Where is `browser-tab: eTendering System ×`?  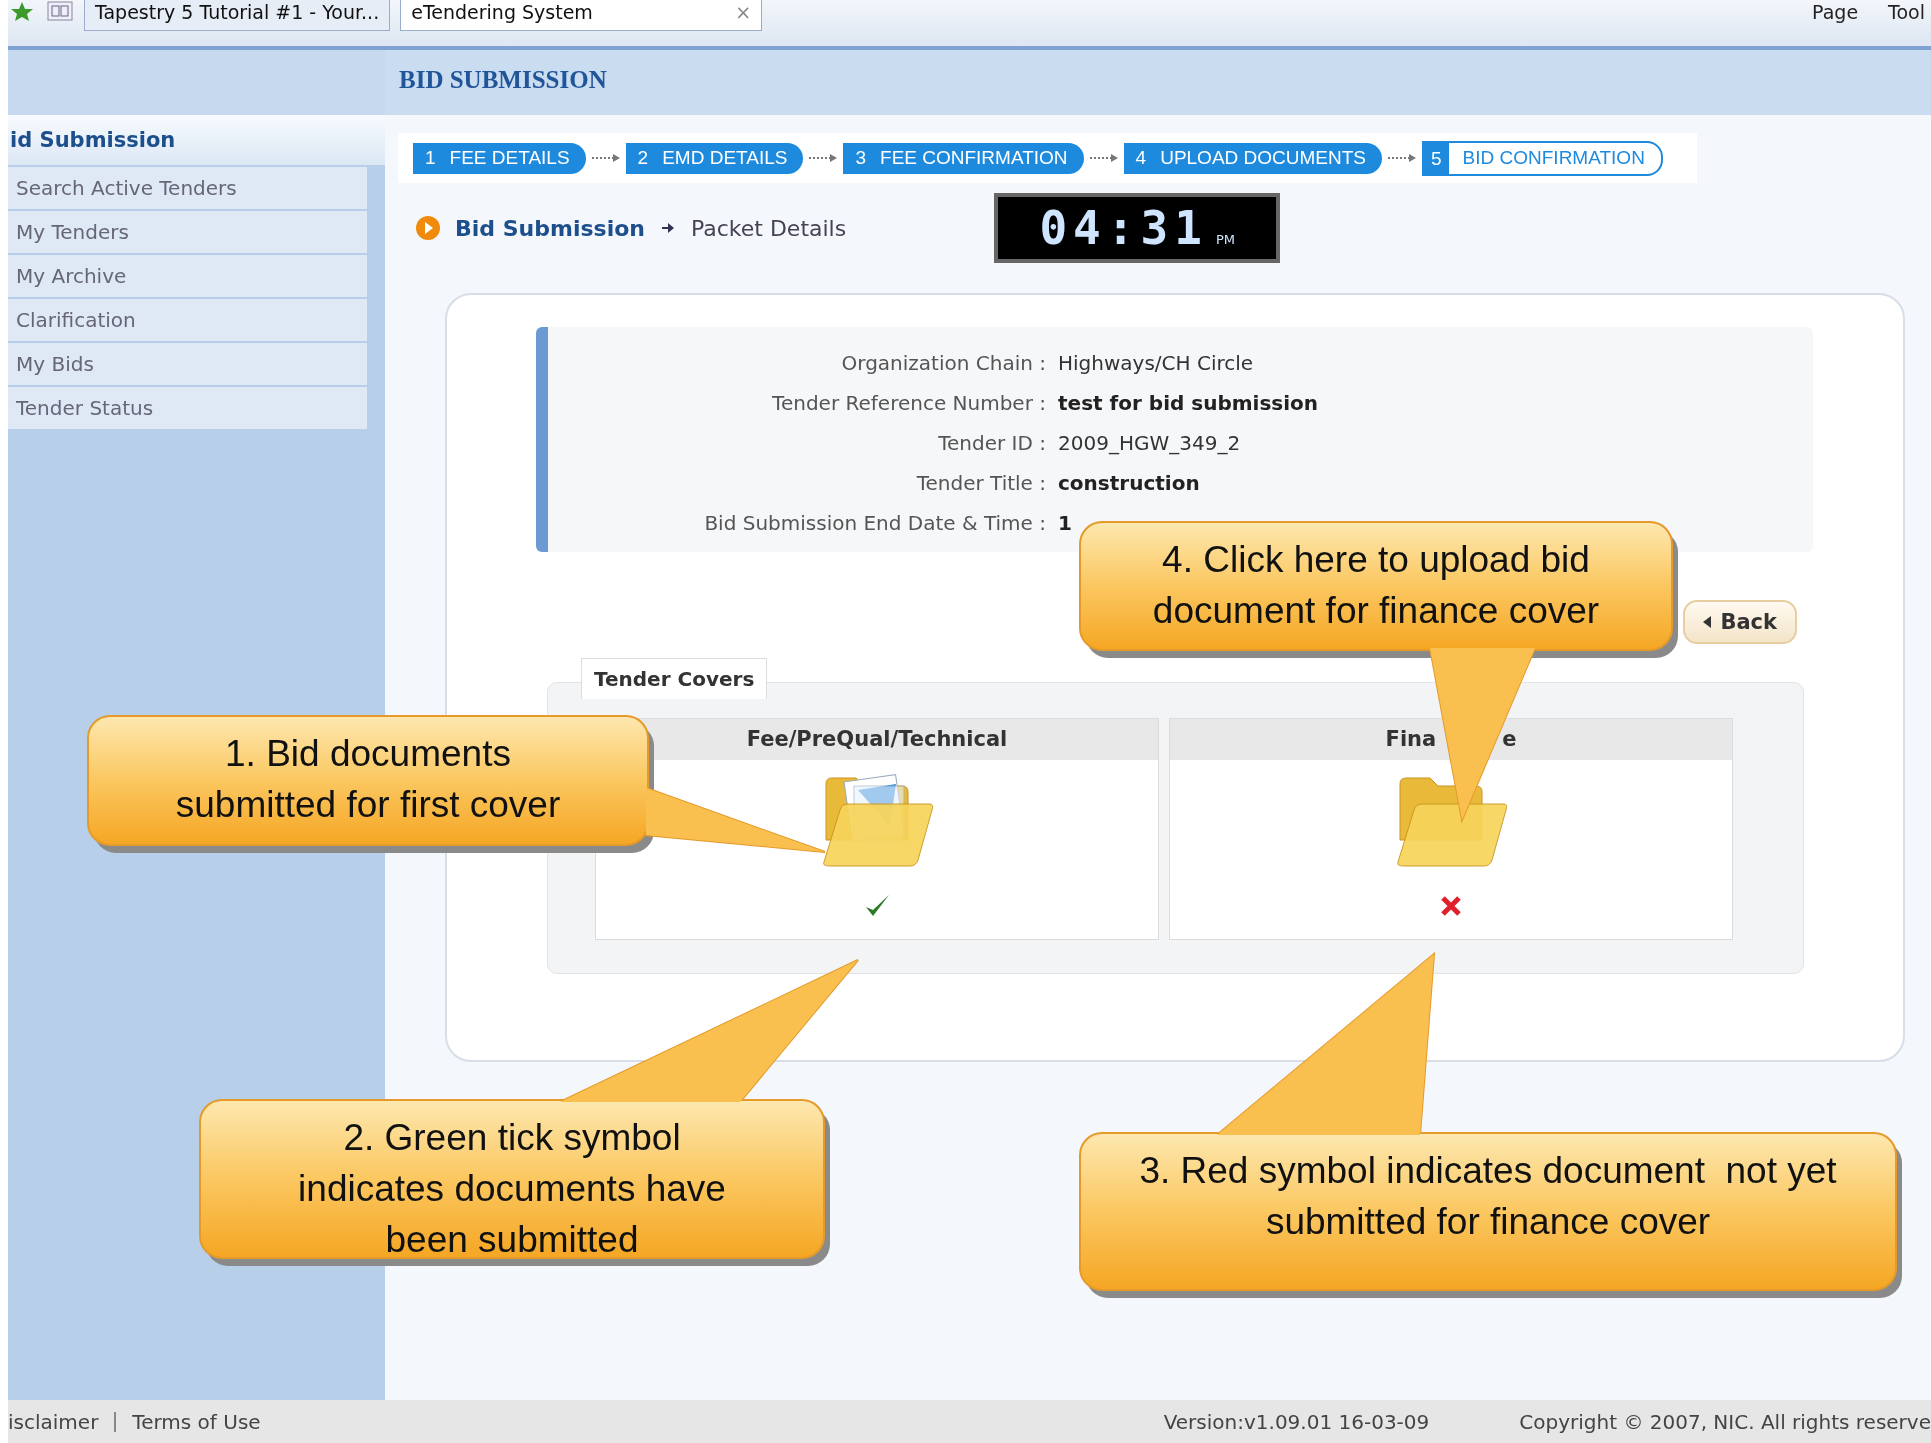
browser-tab: eTendering System × is located at coordinates (581, 15).